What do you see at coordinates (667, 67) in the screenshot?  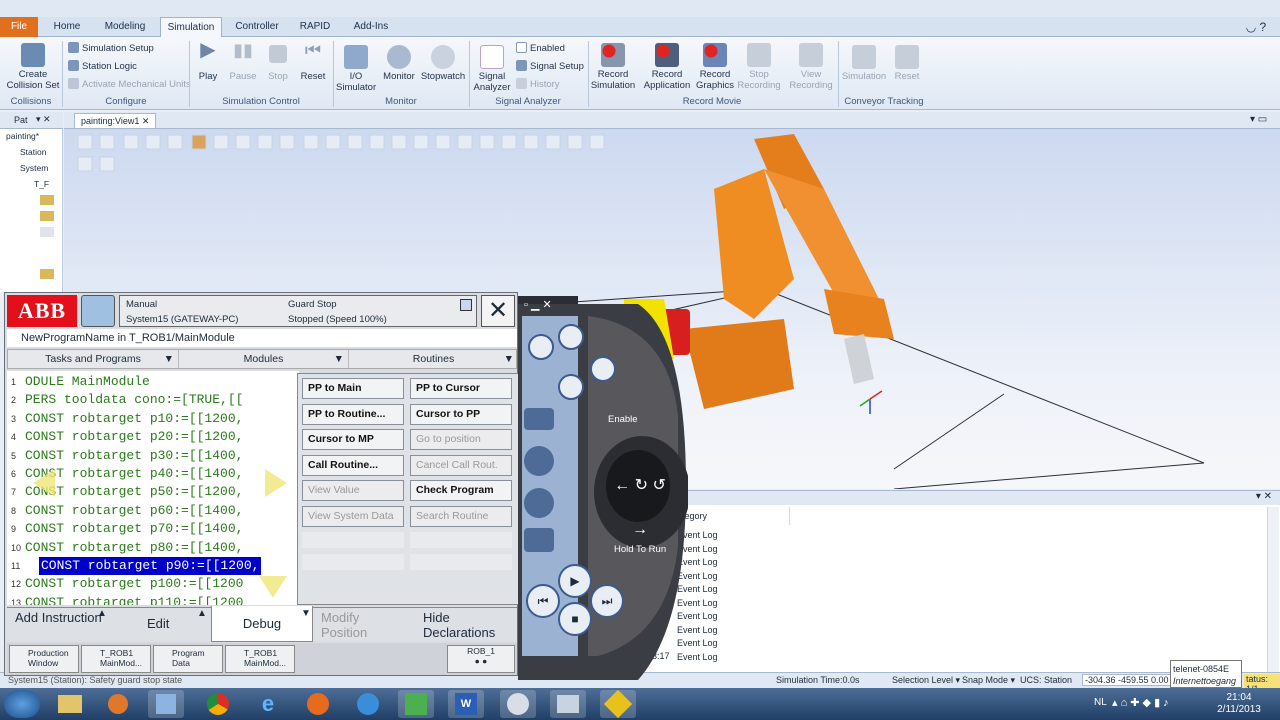 I see `record-application-button: Record Application` at bounding box center [667, 67].